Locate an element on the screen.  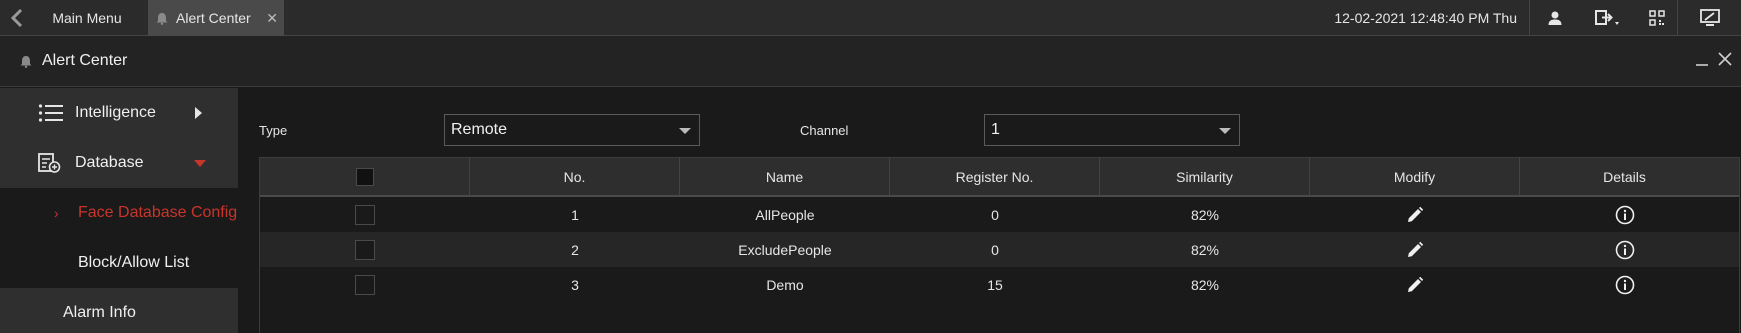
logout-button is located at coordinates (1608, 18).